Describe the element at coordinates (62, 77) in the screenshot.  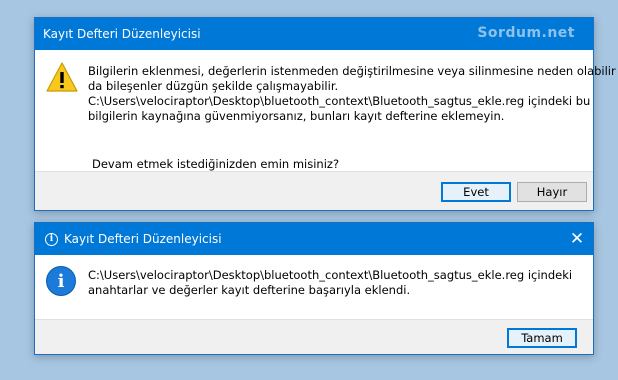
I see `warning-icon` at that location.